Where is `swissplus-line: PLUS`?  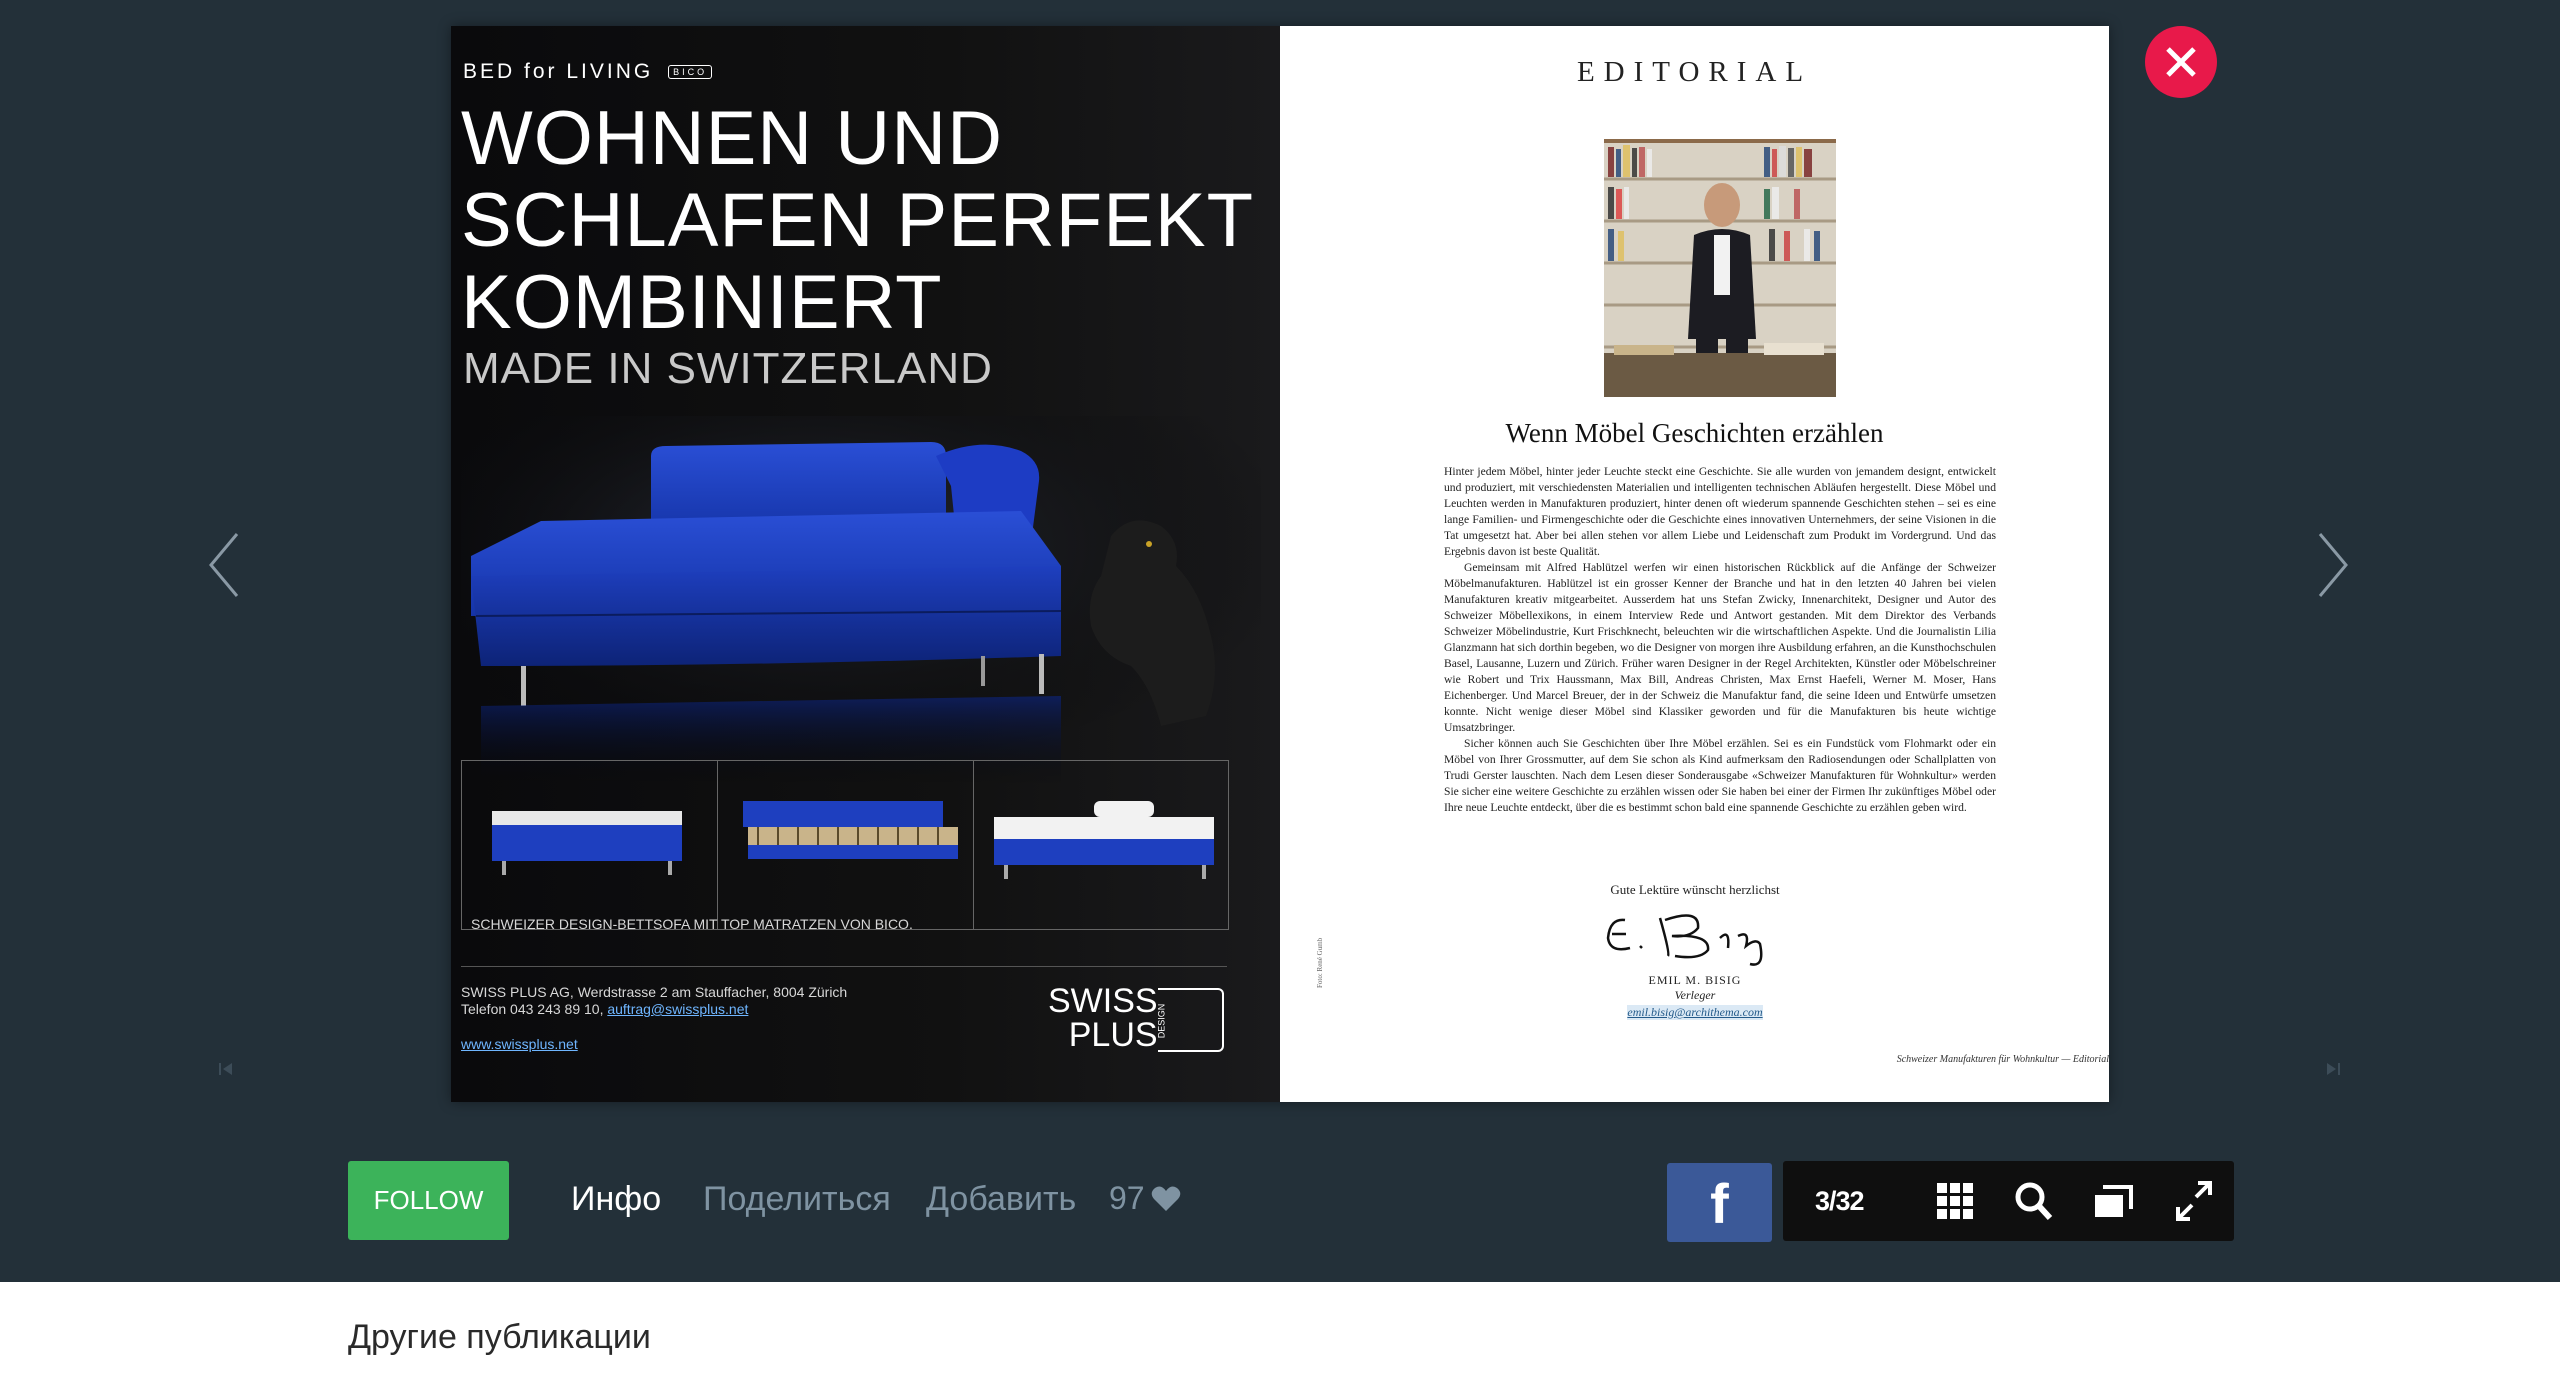
swissplus-line: PLUS is located at coordinates (1113, 1035).